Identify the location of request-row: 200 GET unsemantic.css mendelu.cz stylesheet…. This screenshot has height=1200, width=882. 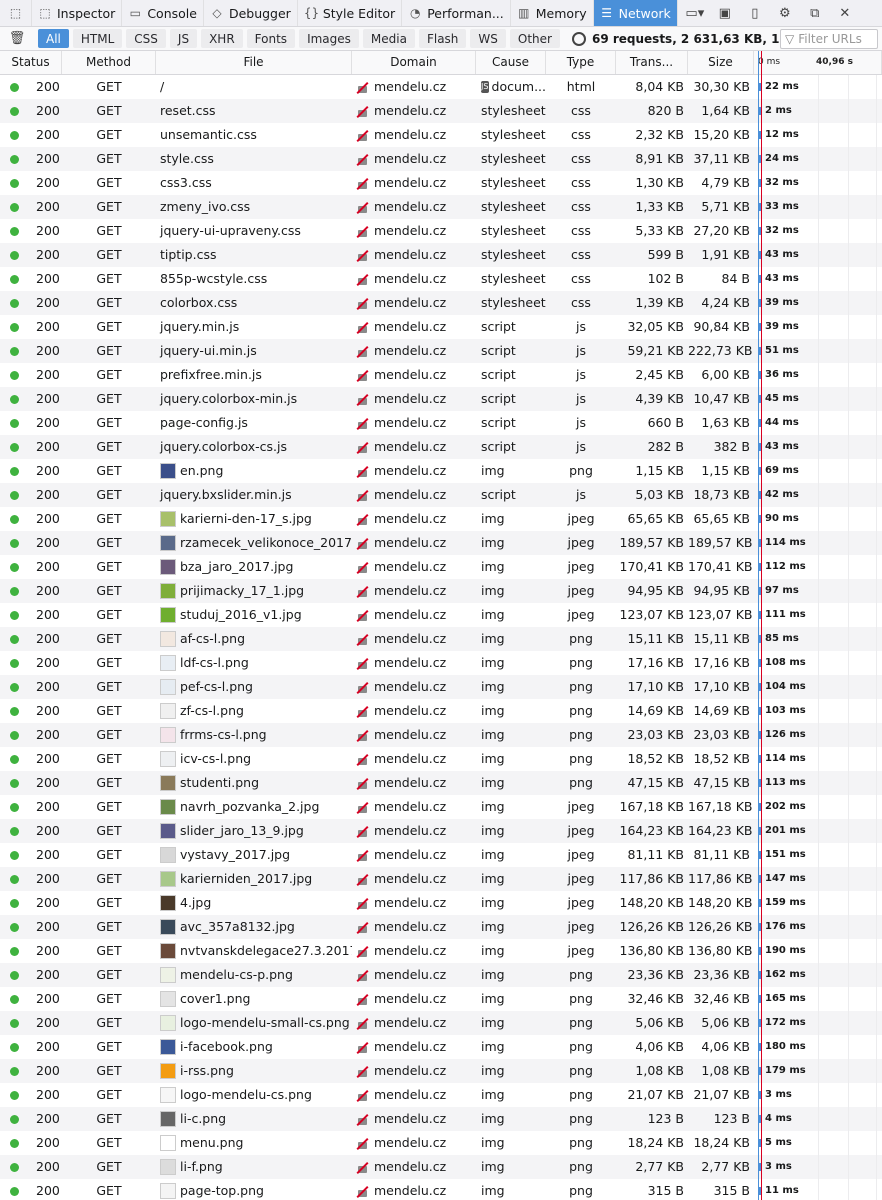
(441, 135).